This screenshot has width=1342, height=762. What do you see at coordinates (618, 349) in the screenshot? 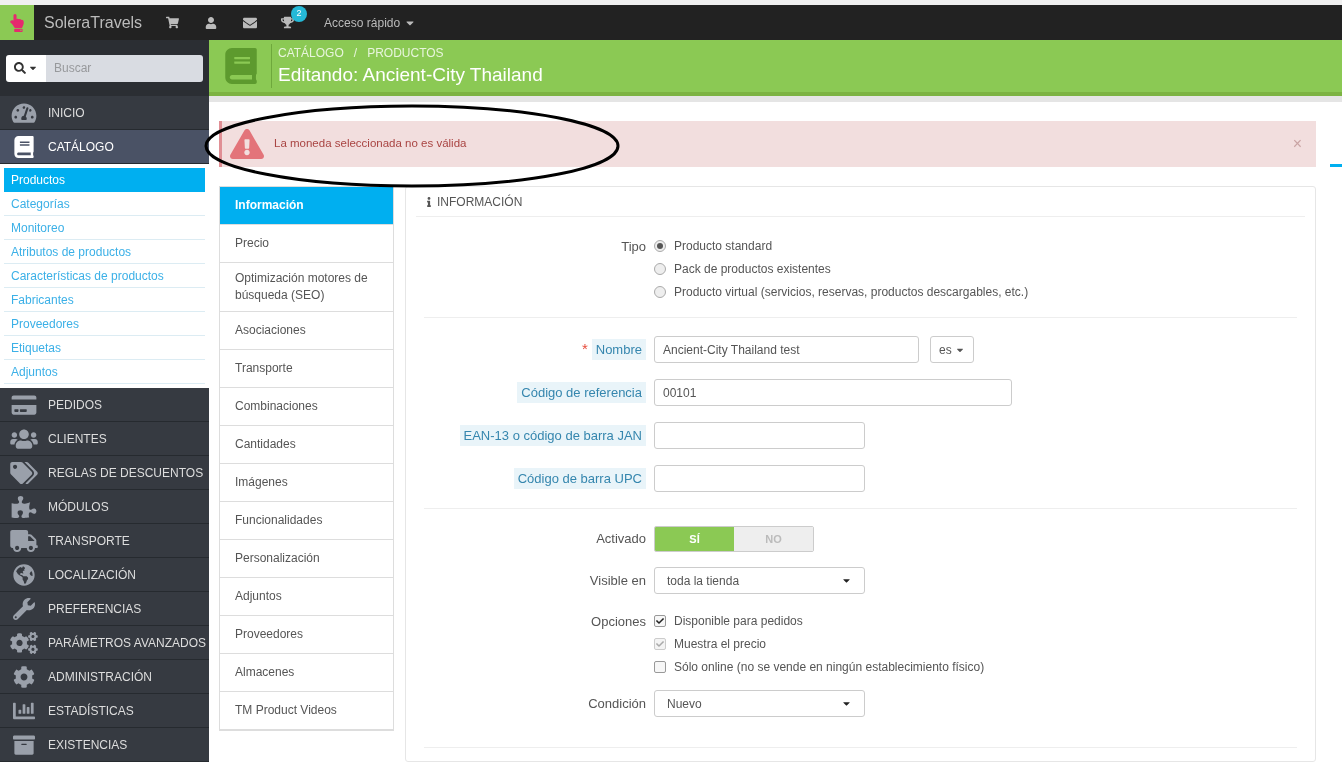
I see `field-label: Nombre` at bounding box center [618, 349].